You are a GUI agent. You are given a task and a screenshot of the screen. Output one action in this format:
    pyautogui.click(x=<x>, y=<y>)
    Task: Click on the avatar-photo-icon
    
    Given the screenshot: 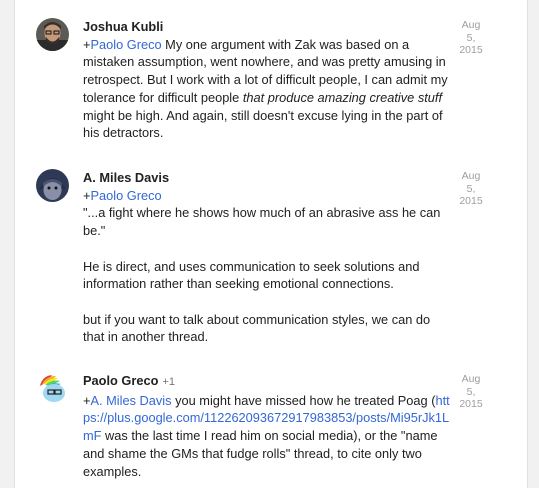 What is the action you would take?
    pyautogui.click(x=52, y=34)
    